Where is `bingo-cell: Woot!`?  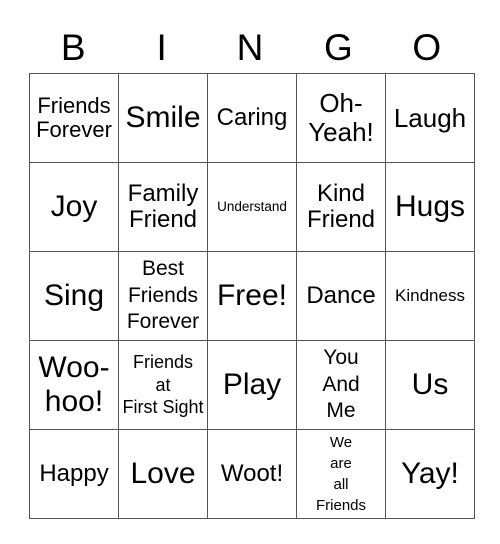
bingo-cell: Woot! is located at coordinates (252, 474).